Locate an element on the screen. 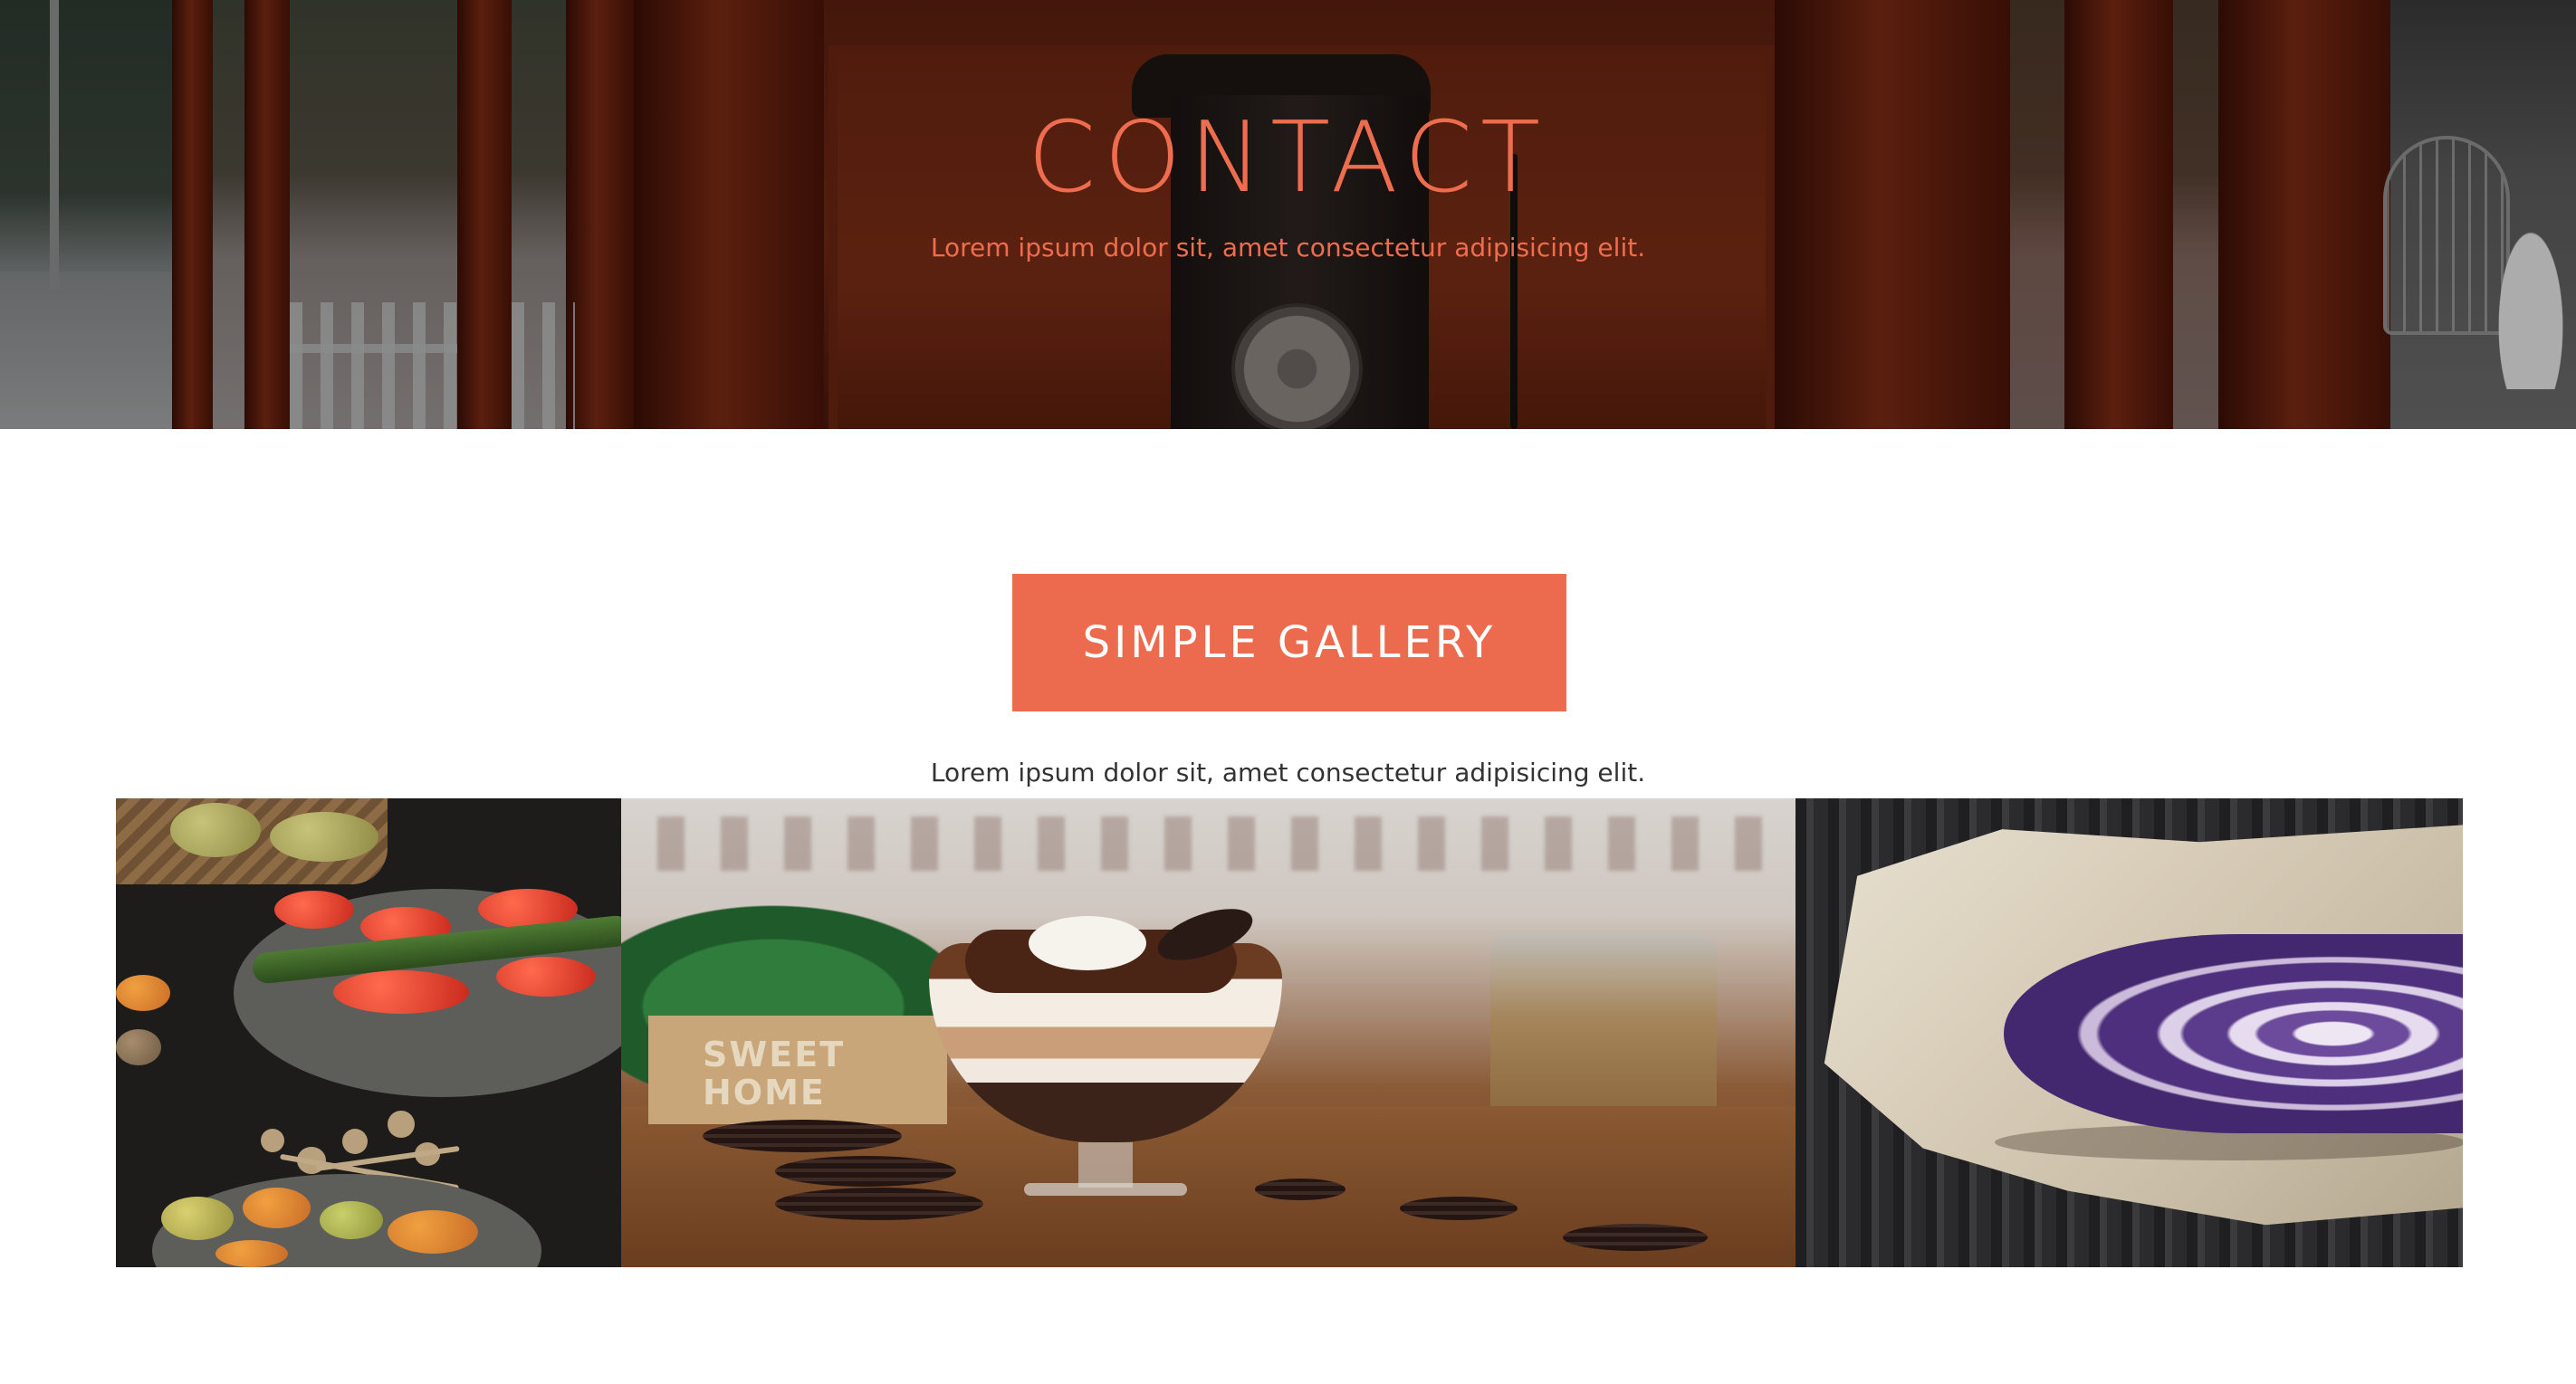 This screenshot has height=1384, width=2576. nut-shape is located at coordinates (138, 1047).